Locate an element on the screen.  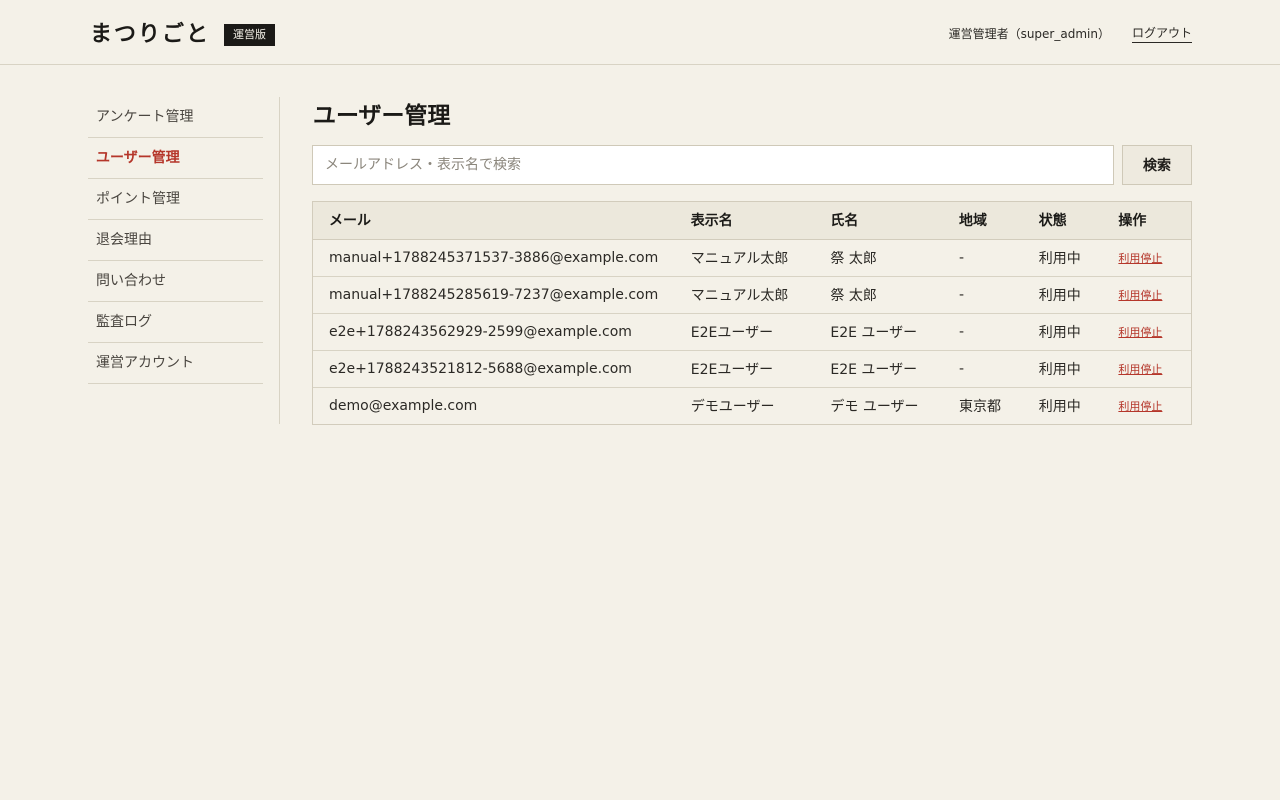
sidebar-item-points: ポイント管理 is located at coordinates (175, 199).